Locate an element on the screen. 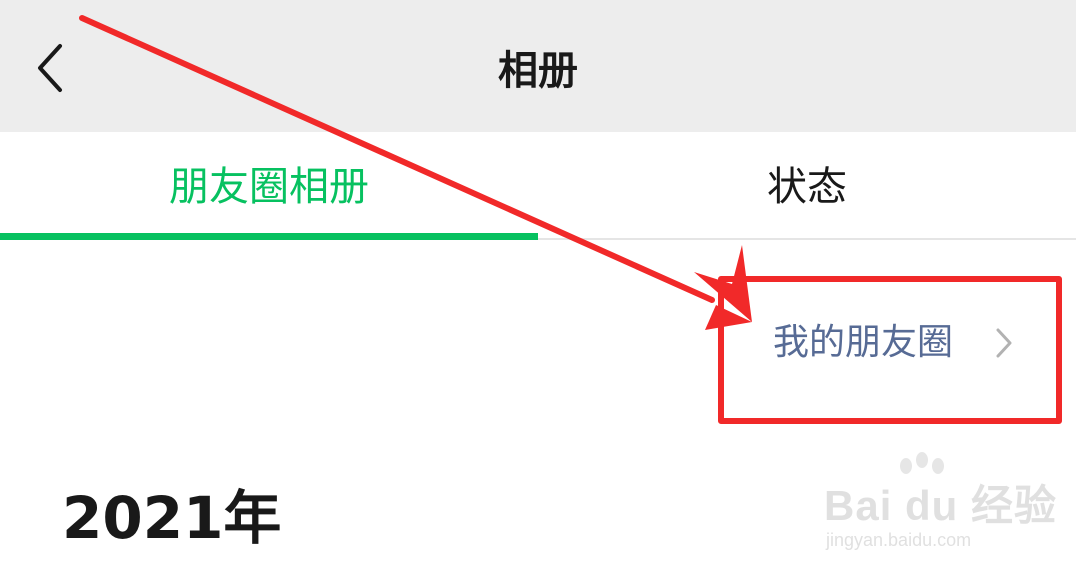 Image resolution: width=1076 pixels, height=573 pixels. page-title: 相册 is located at coordinates (538, 71).